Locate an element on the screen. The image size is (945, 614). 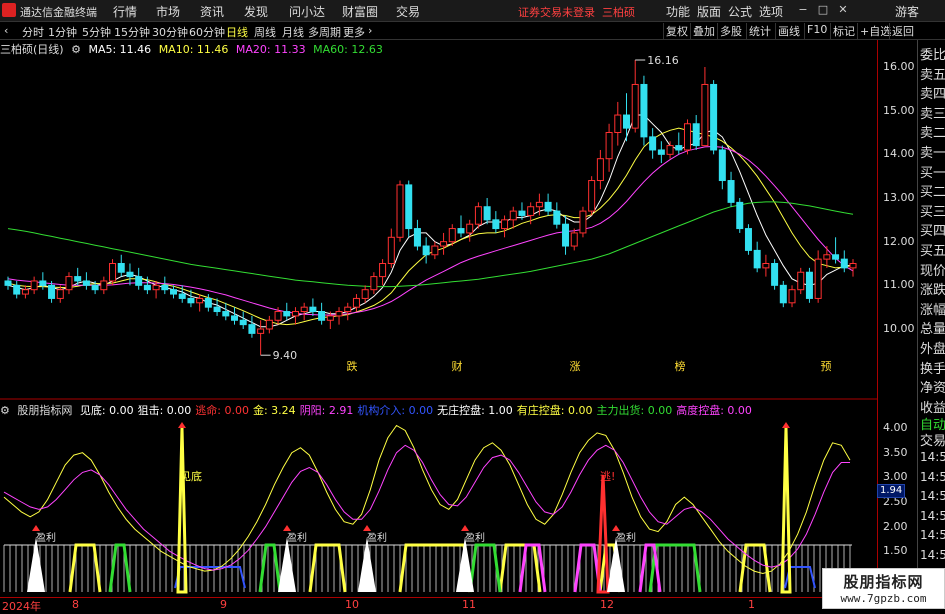
quote-label-0: 委比 is located at coordinates (932, 53).